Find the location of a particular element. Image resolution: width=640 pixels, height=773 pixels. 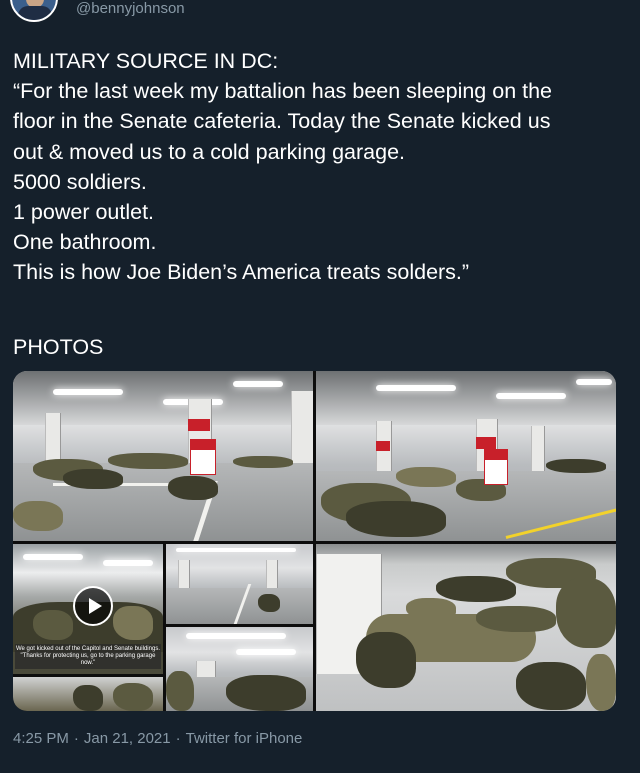

user-handle: @bennyjohnson is located at coordinates (130, 8).